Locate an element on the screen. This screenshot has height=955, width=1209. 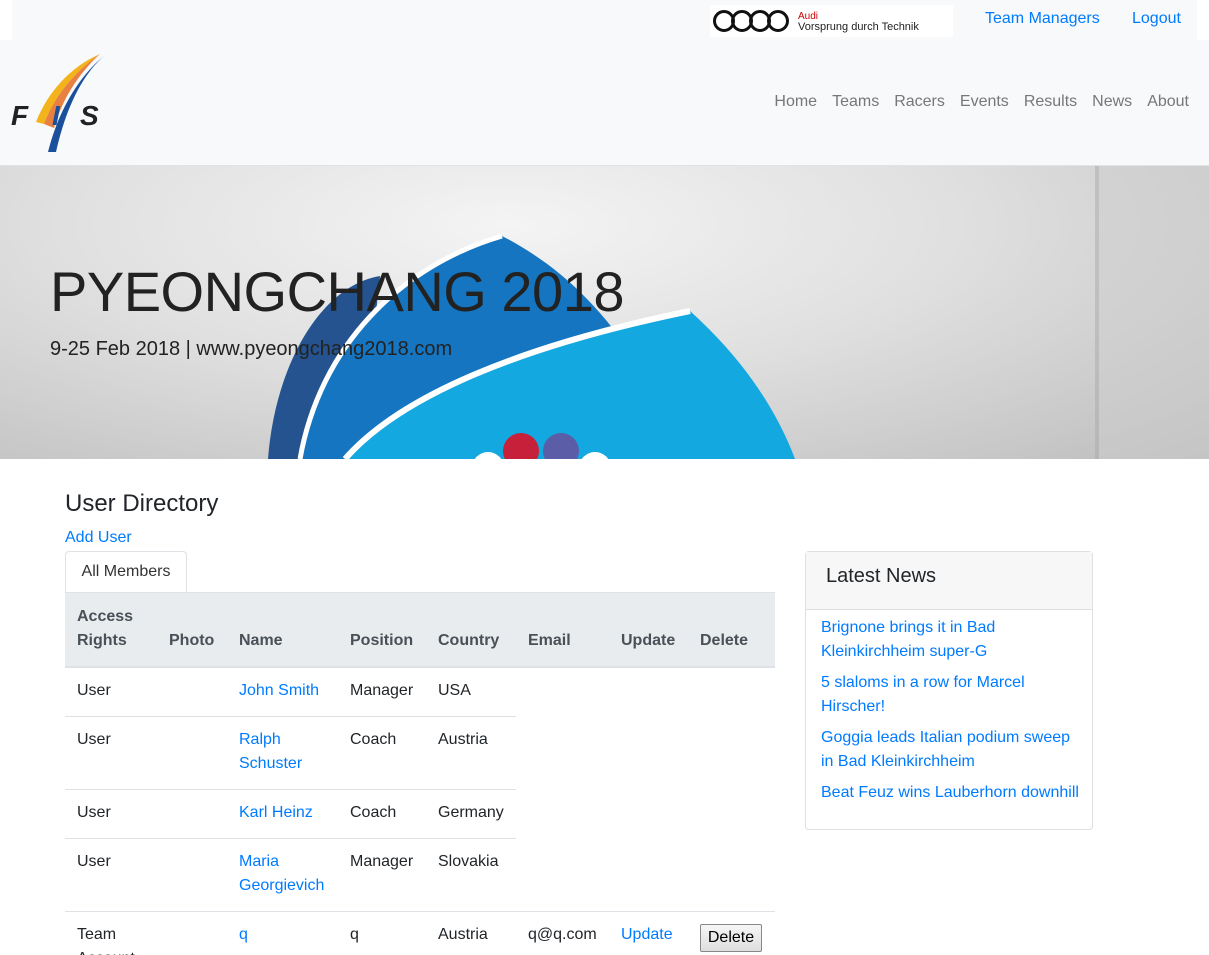
row-5-country: Austria is located at coordinates (463, 934).